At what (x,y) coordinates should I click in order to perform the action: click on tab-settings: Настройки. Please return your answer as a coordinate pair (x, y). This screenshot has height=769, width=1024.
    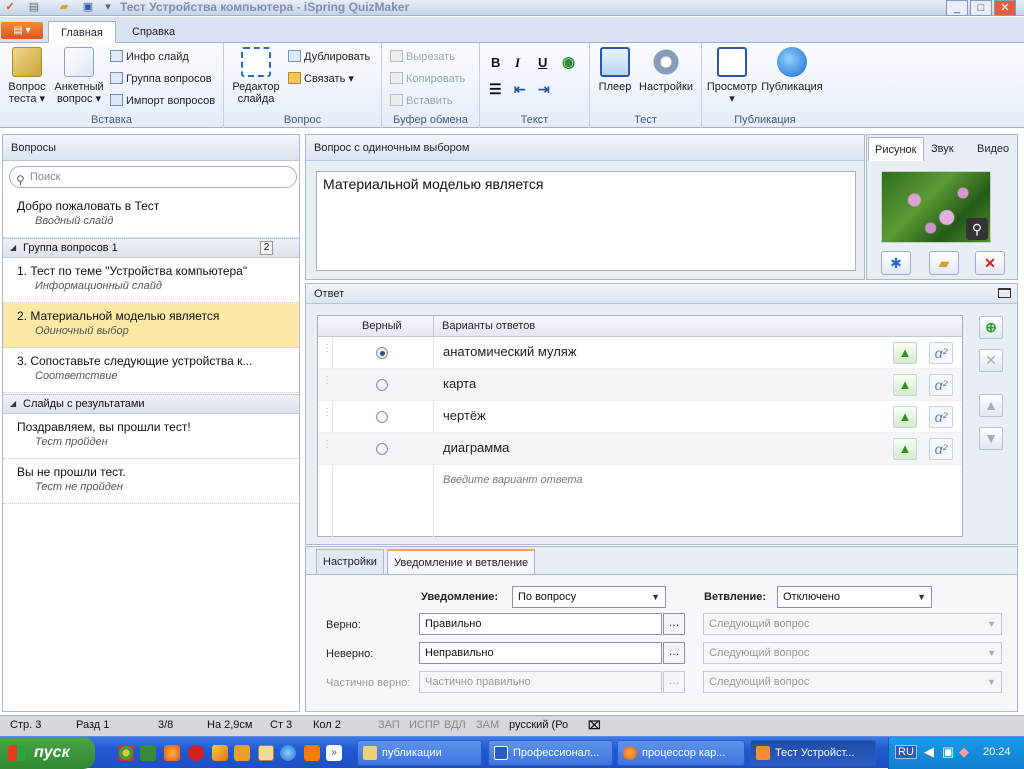
    Looking at the image, I should click on (350, 561).